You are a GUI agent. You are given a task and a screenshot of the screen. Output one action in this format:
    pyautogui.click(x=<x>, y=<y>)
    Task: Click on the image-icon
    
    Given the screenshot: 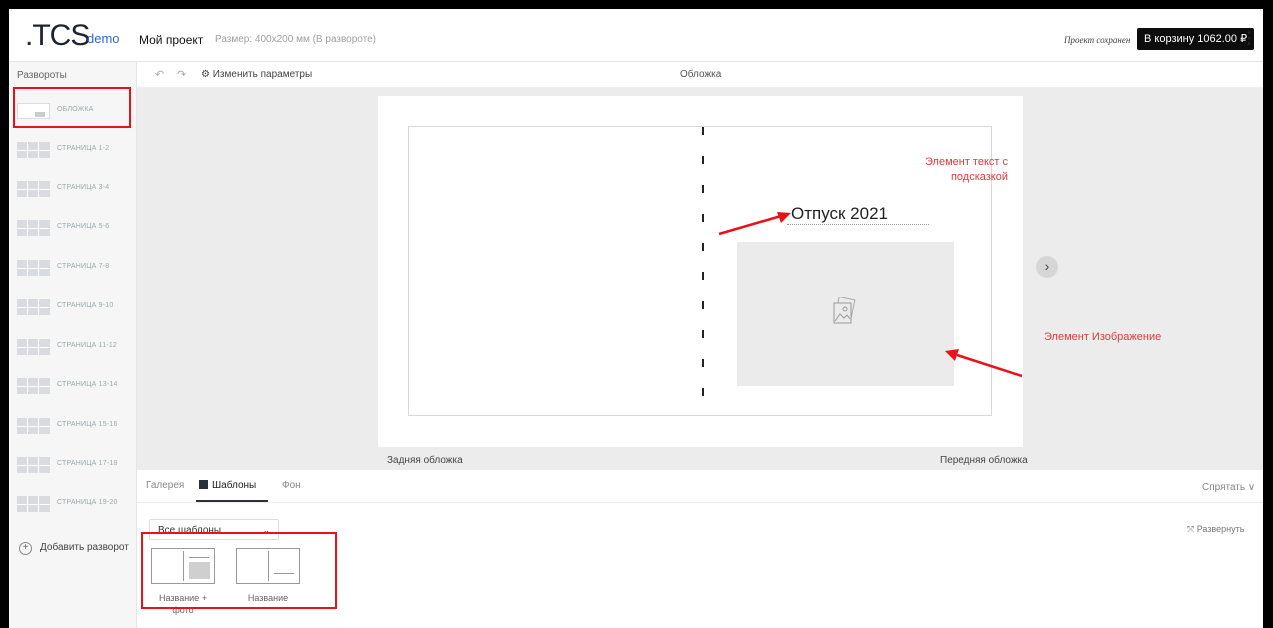 What is the action you would take?
    pyautogui.click(x=844, y=310)
    